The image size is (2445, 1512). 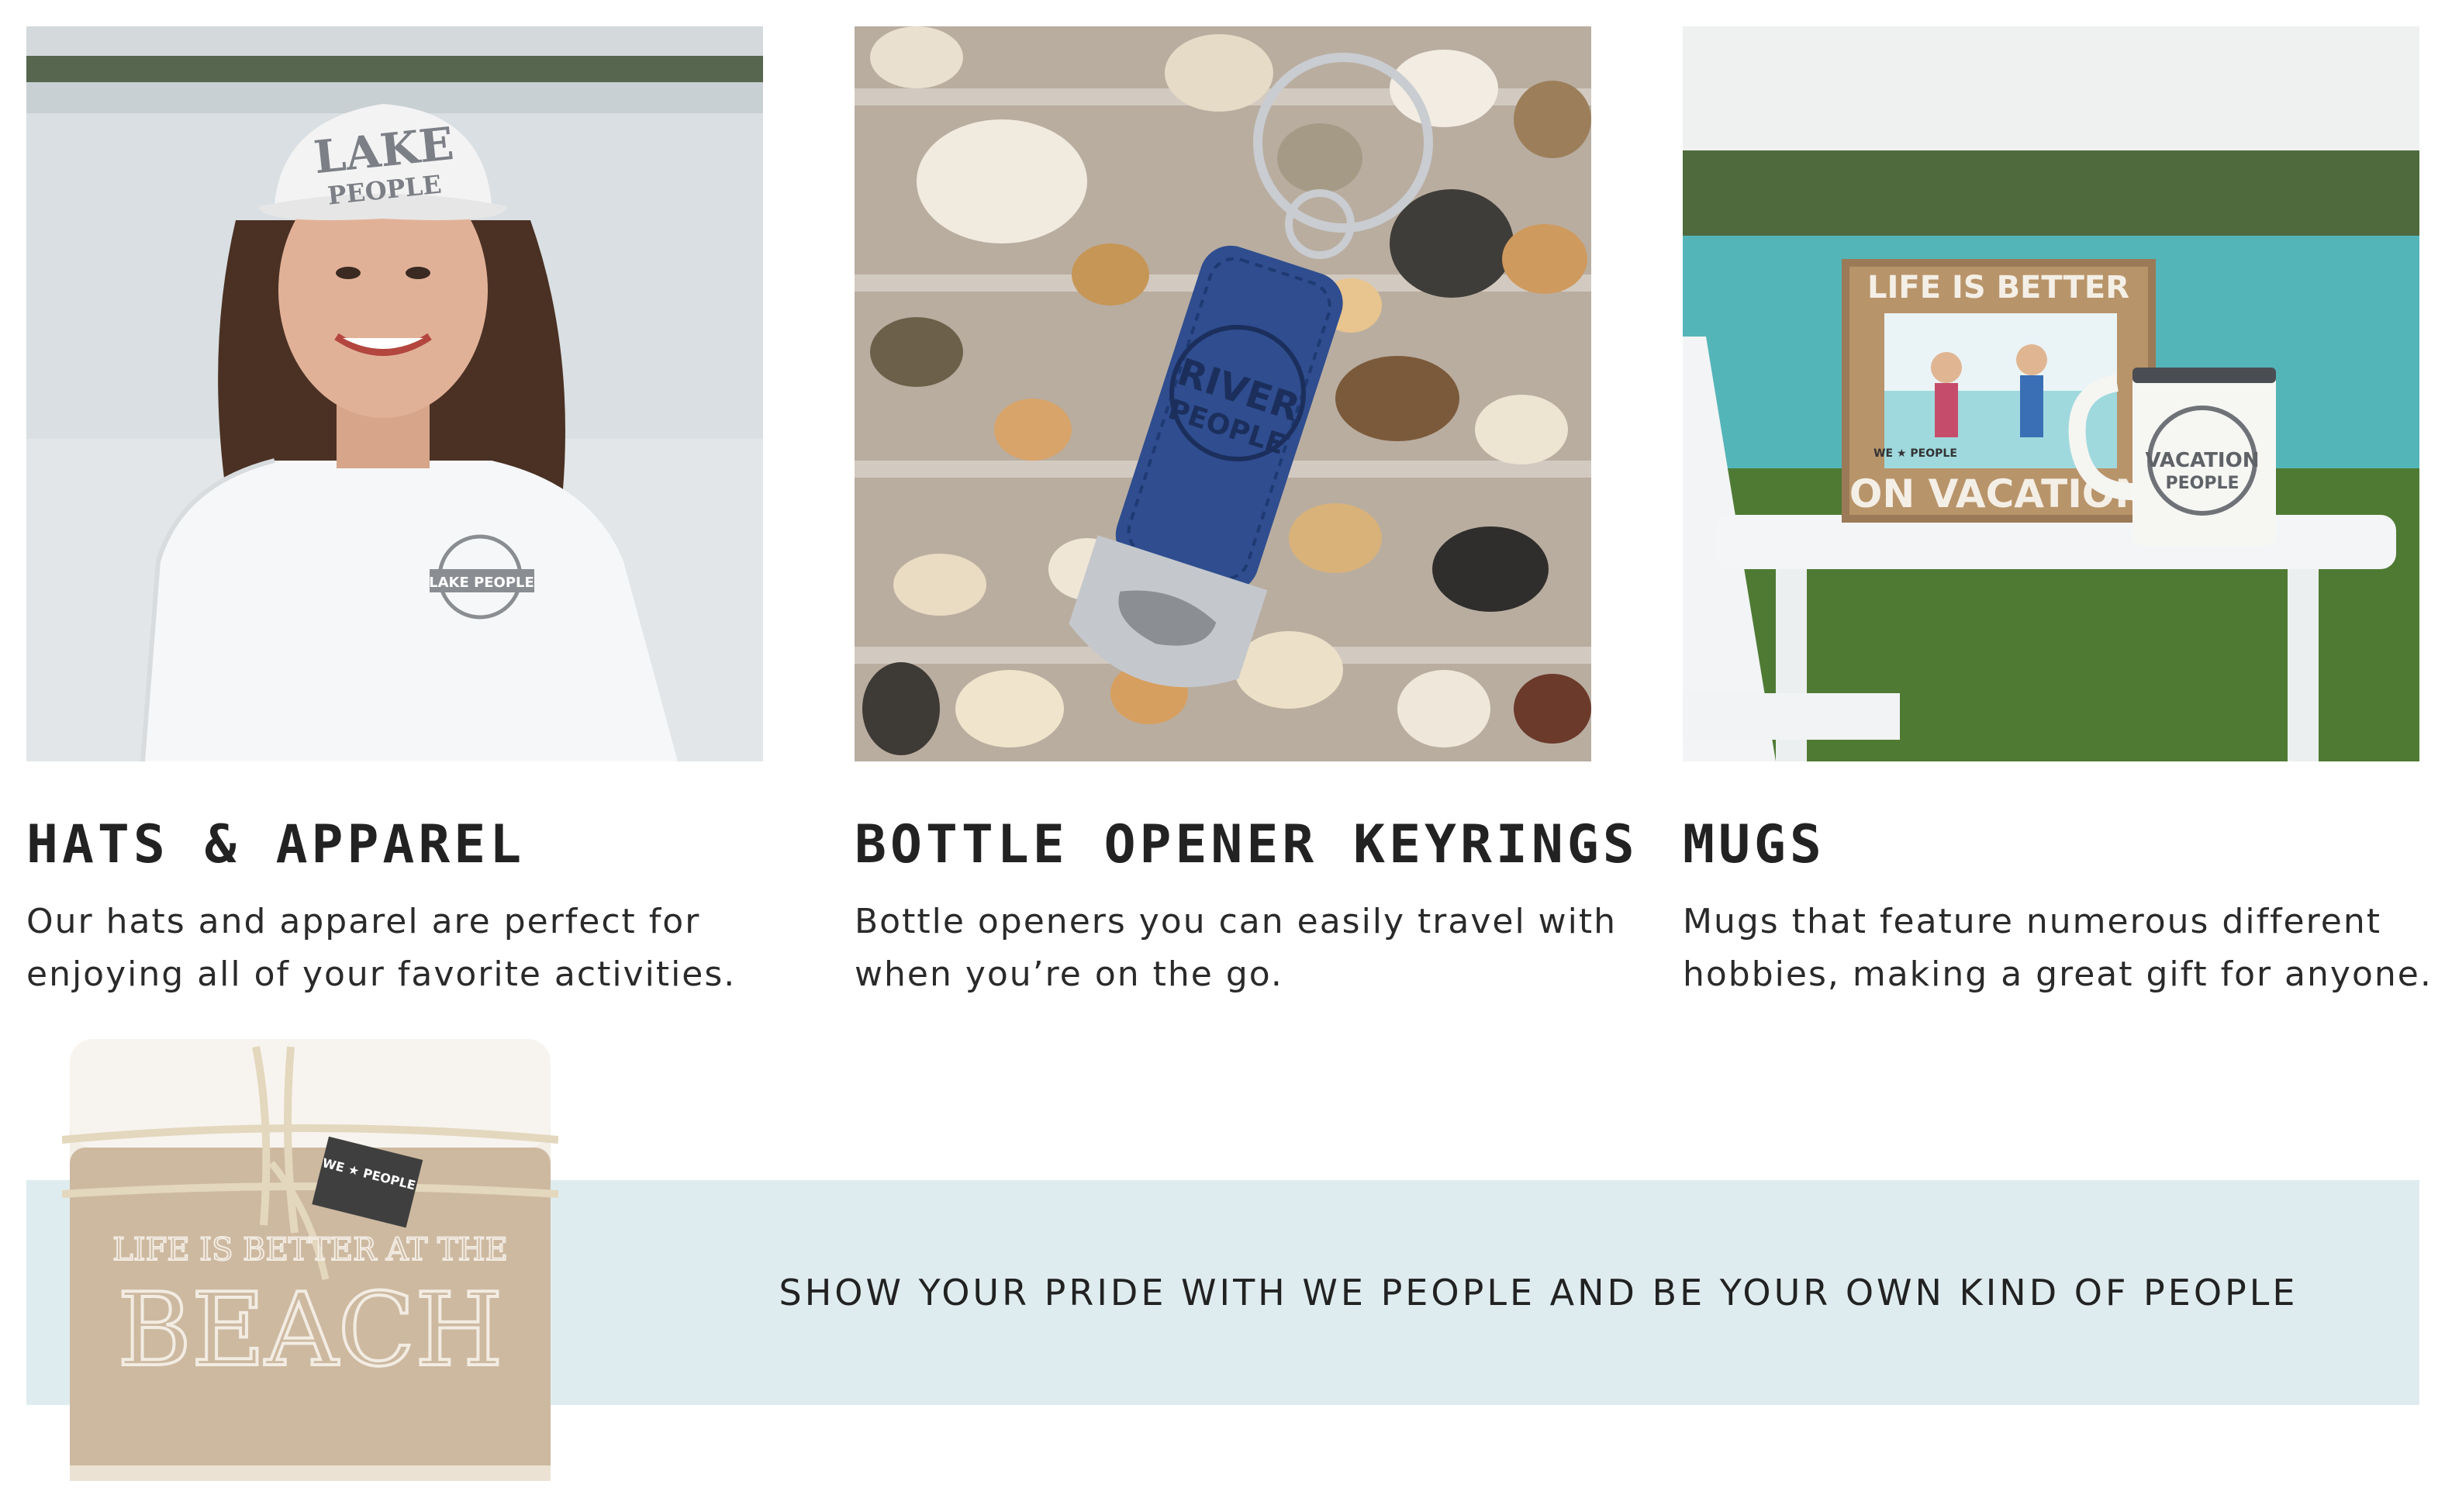 What do you see at coordinates (1223, 393) in the screenshot?
I see `bottle-opener-keyrings-image: RIVER PEOPLE` at bounding box center [1223, 393].